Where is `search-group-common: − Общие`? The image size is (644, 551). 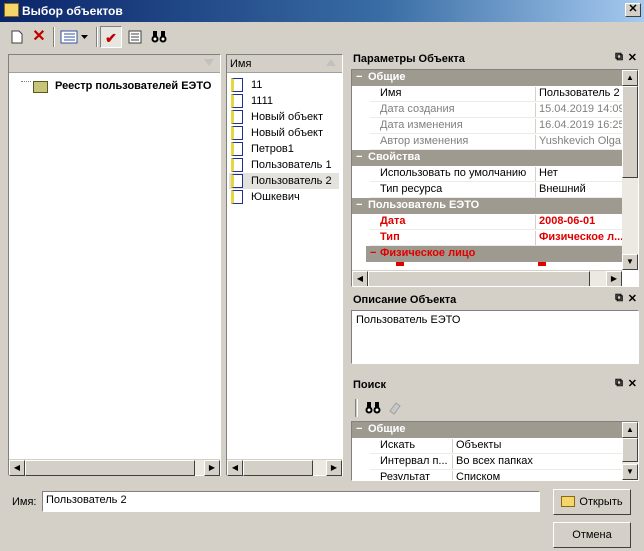
search-group-common: − Общие is located at coordinates (495, 430).